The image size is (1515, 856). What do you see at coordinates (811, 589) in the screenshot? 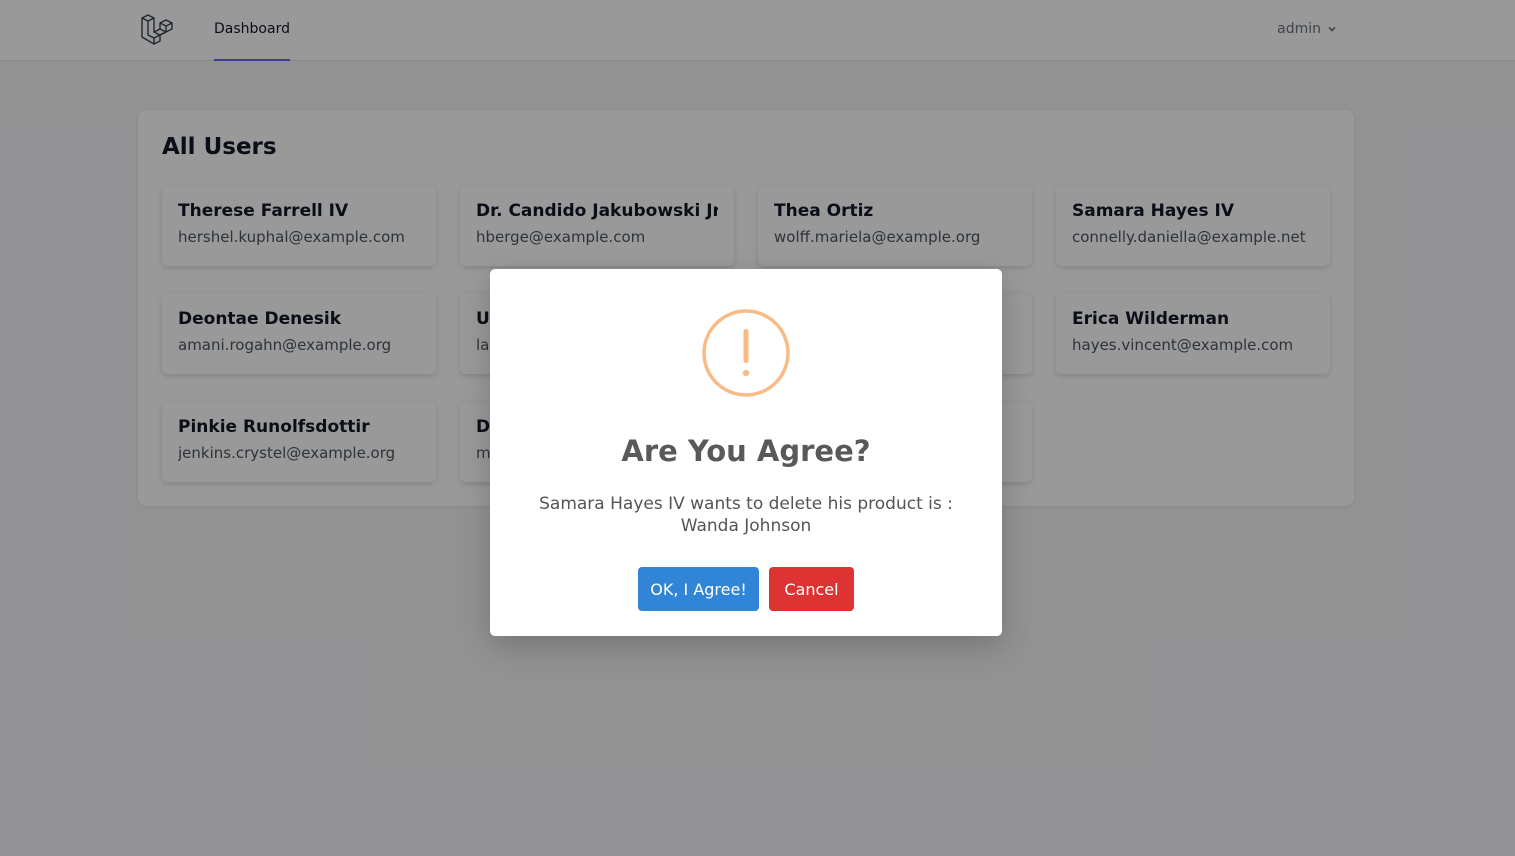
I see `cancel-button: Cancel` at bounding box center [811, 589].